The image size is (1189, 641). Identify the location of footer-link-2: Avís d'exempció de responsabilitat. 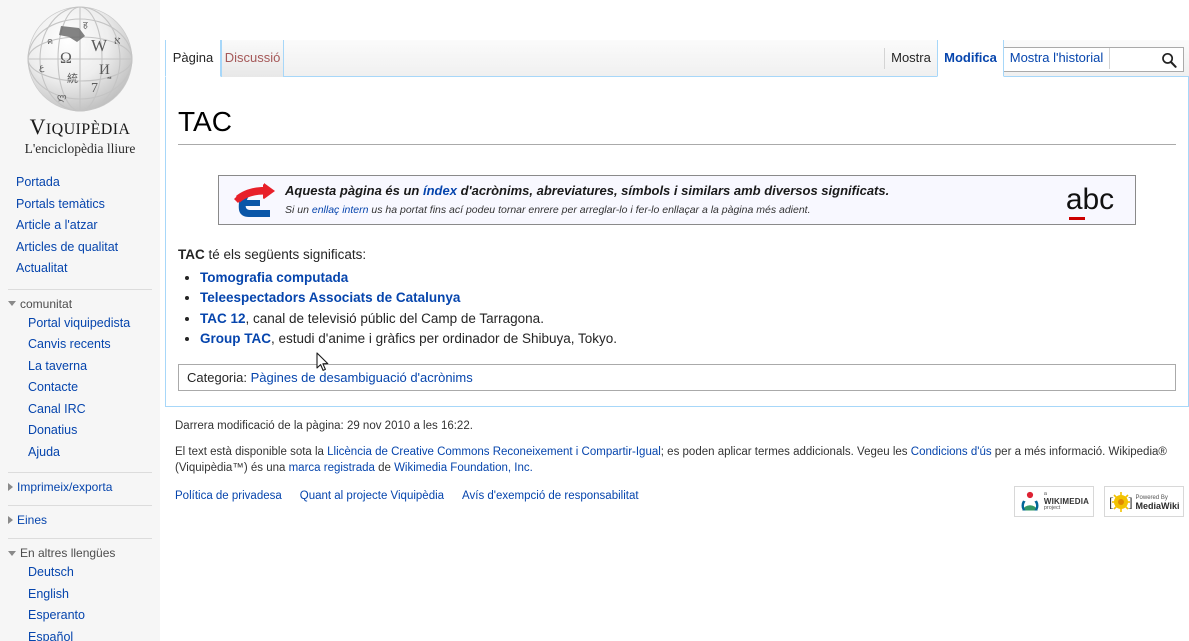
(550, 496).